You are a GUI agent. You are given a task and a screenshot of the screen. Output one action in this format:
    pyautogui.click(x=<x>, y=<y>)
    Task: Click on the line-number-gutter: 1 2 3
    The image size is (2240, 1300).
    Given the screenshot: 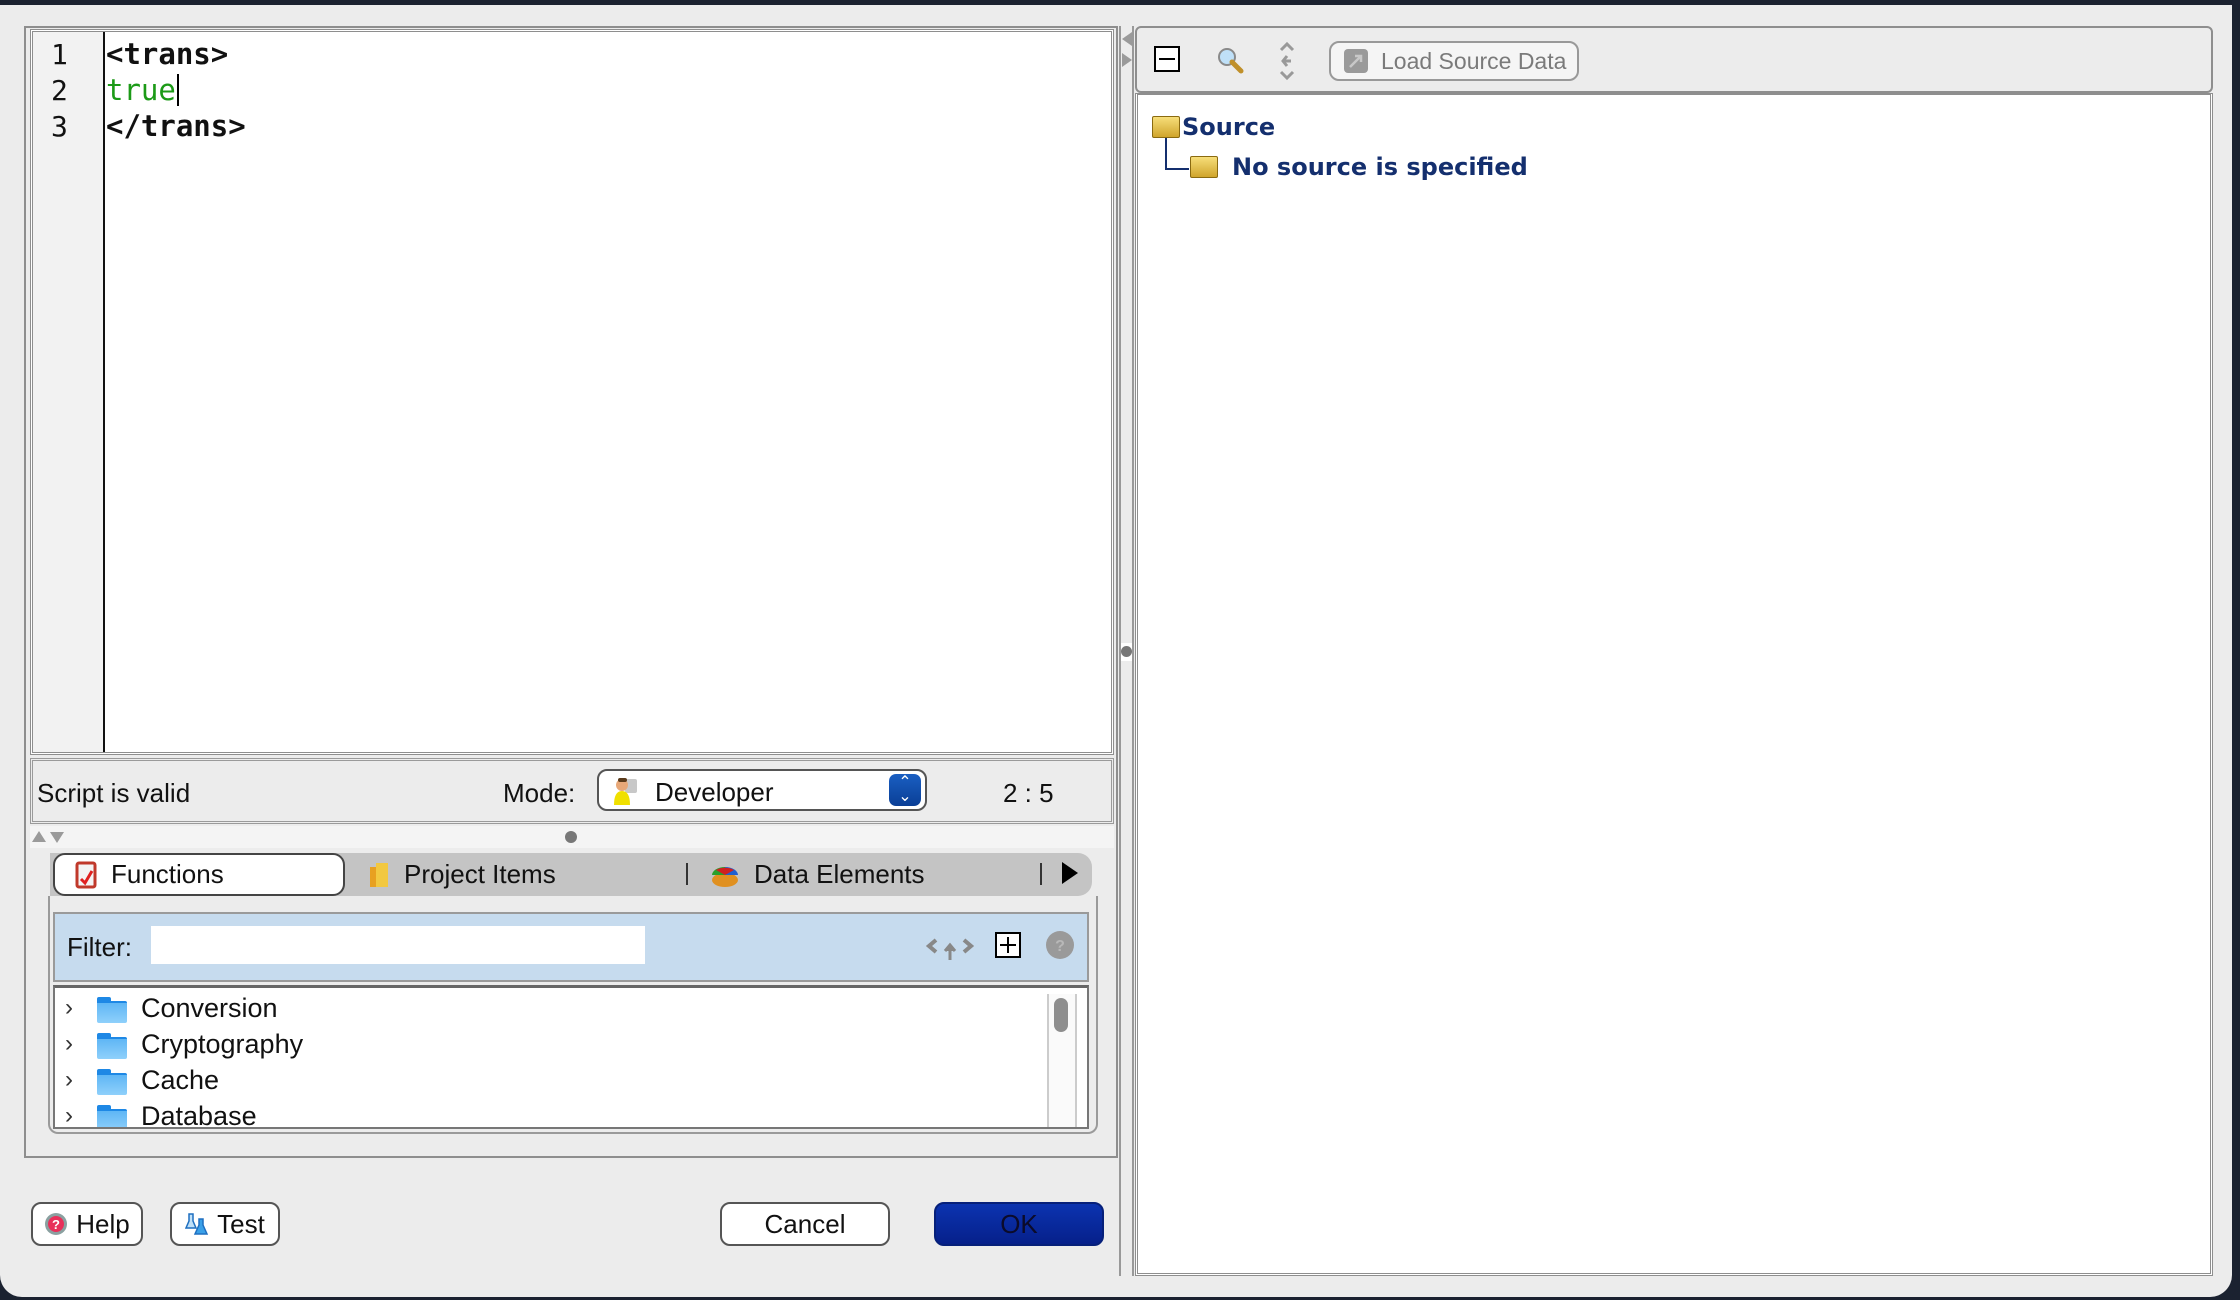 What is the action you would take?
    pyautogui.click(x=69, y=392)
    